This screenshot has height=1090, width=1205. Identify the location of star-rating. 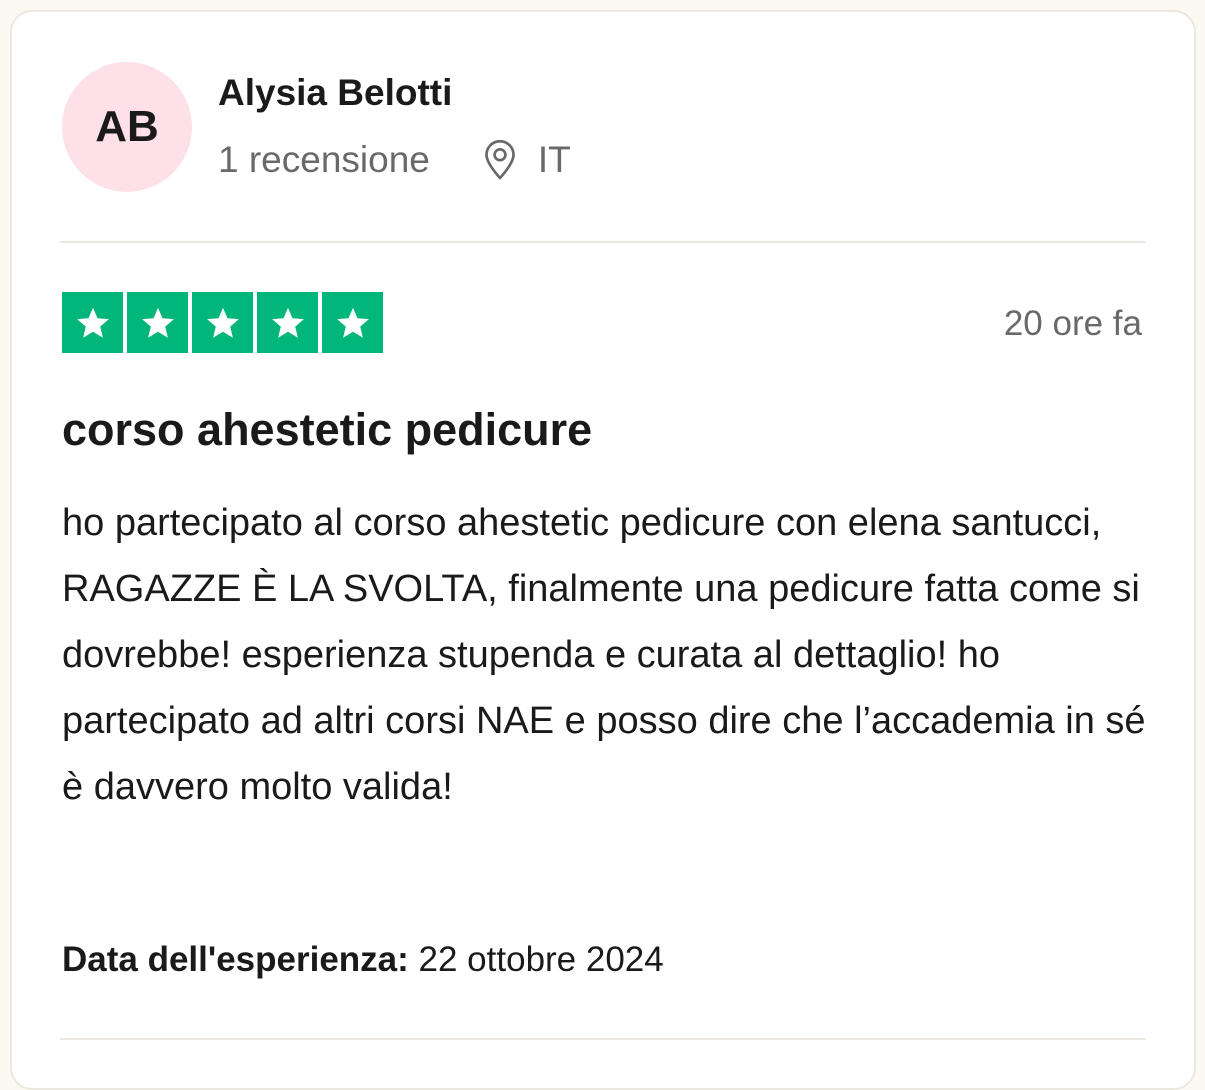
(222, 322).